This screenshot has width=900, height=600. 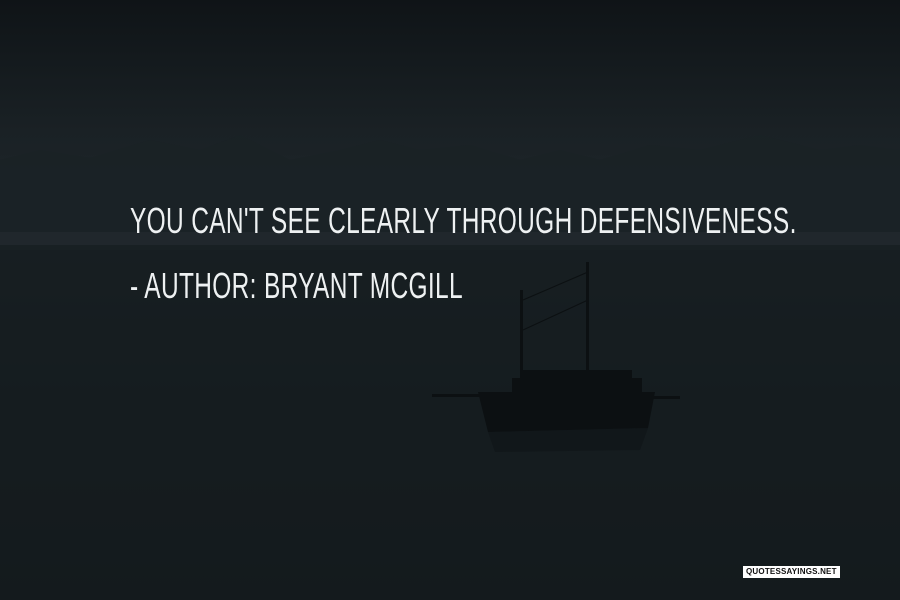 What do you see at coordinates (568, 440) in the screenshot?
I see `ship-reflection` at bounding box center [568, 440].